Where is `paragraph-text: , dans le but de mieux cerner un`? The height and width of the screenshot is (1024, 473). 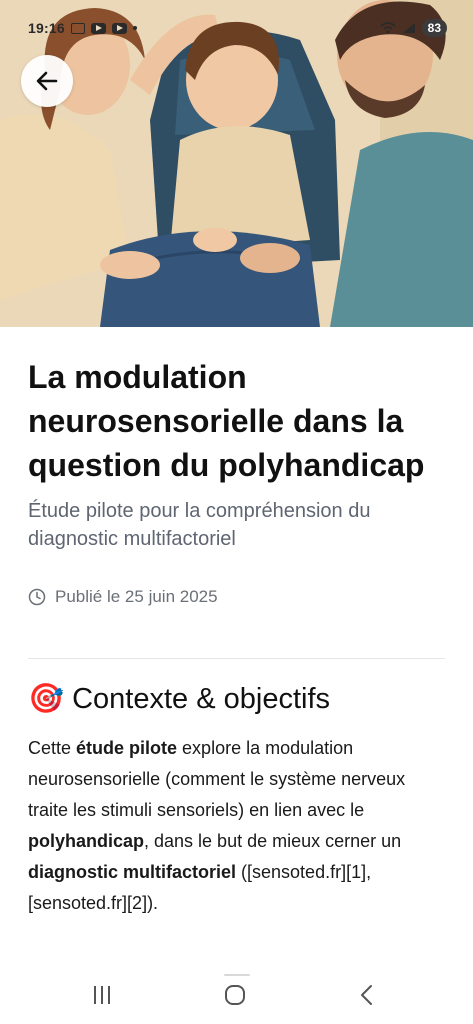 paragraph-text: , dans le but de mieux cerner un is located at coordinates (273, 841).